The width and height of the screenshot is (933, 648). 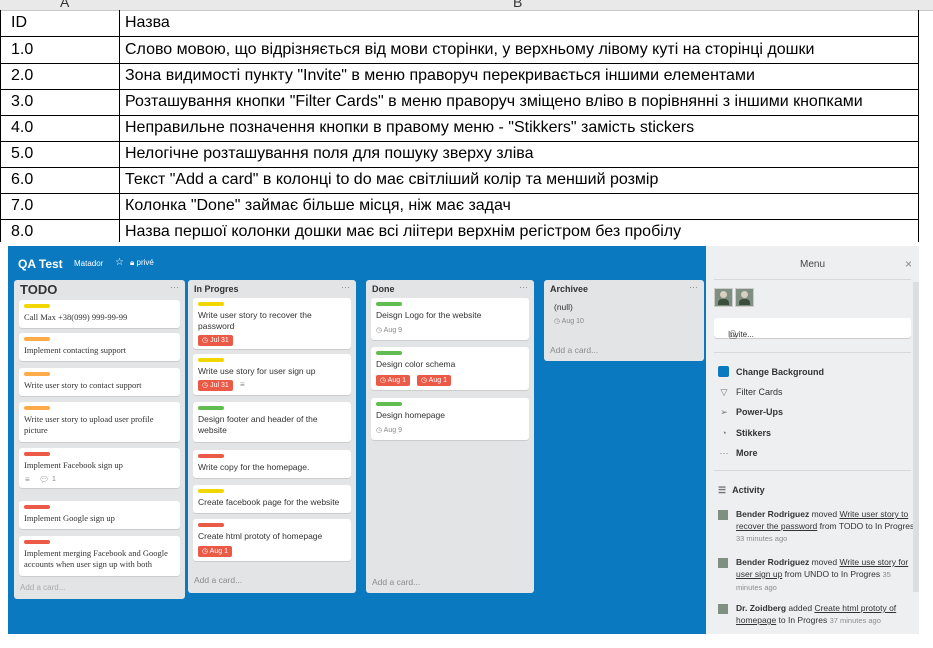 I want to click on menu-item-filter-cards: ▽ Filter Cards, so click(x=750, y=392).